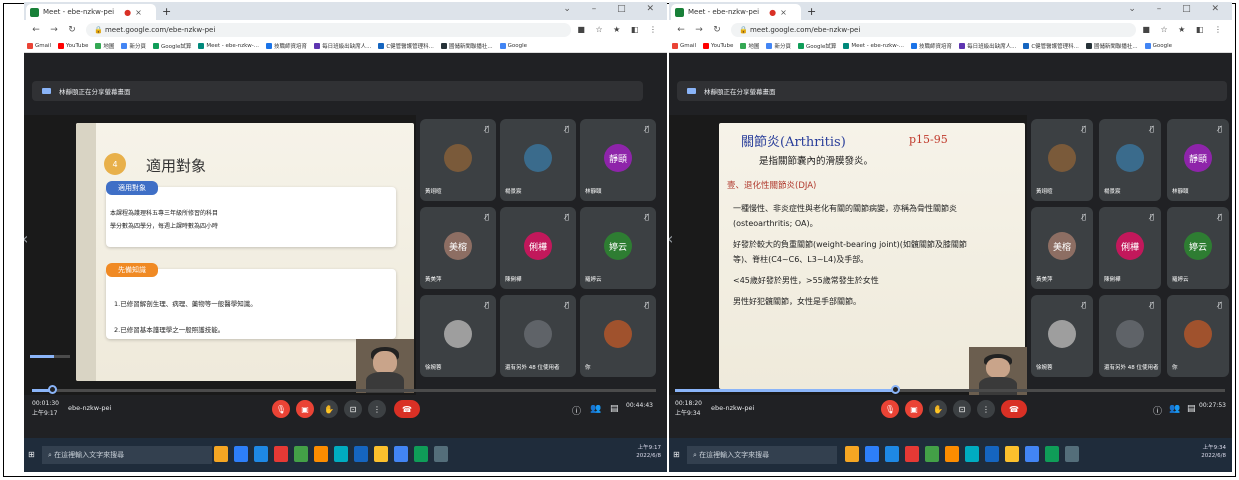  What do you see at coordinates (138, 12) in the screenshot?
I see `close-tab-icon: ×` at bounding box center [138, 12].